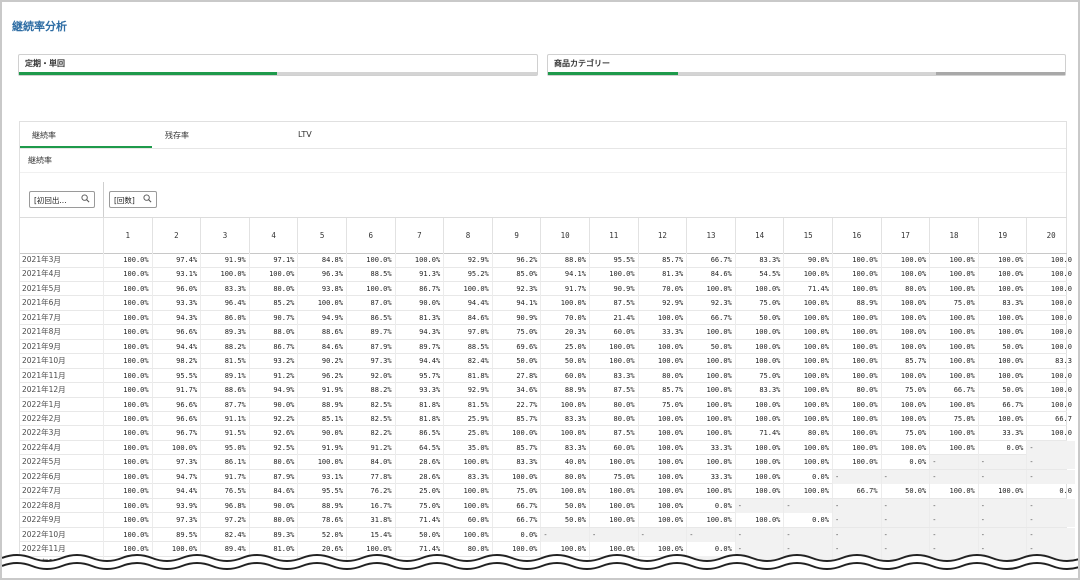 The height and width of the screenshot is (580, 1080). I want to click on table-cell: 50.0%, so click(1002, 346).